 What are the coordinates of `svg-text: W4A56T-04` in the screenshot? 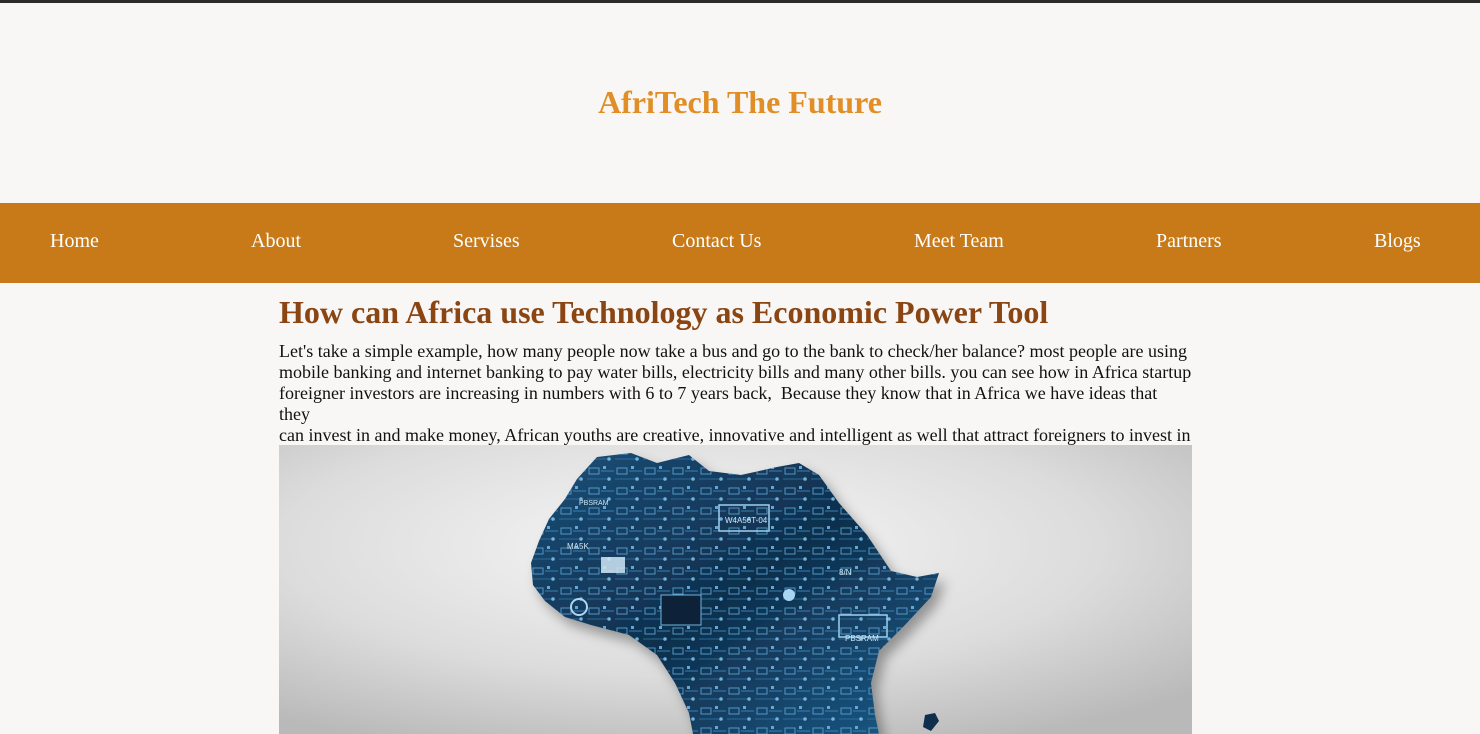 It's located at (746, 520).